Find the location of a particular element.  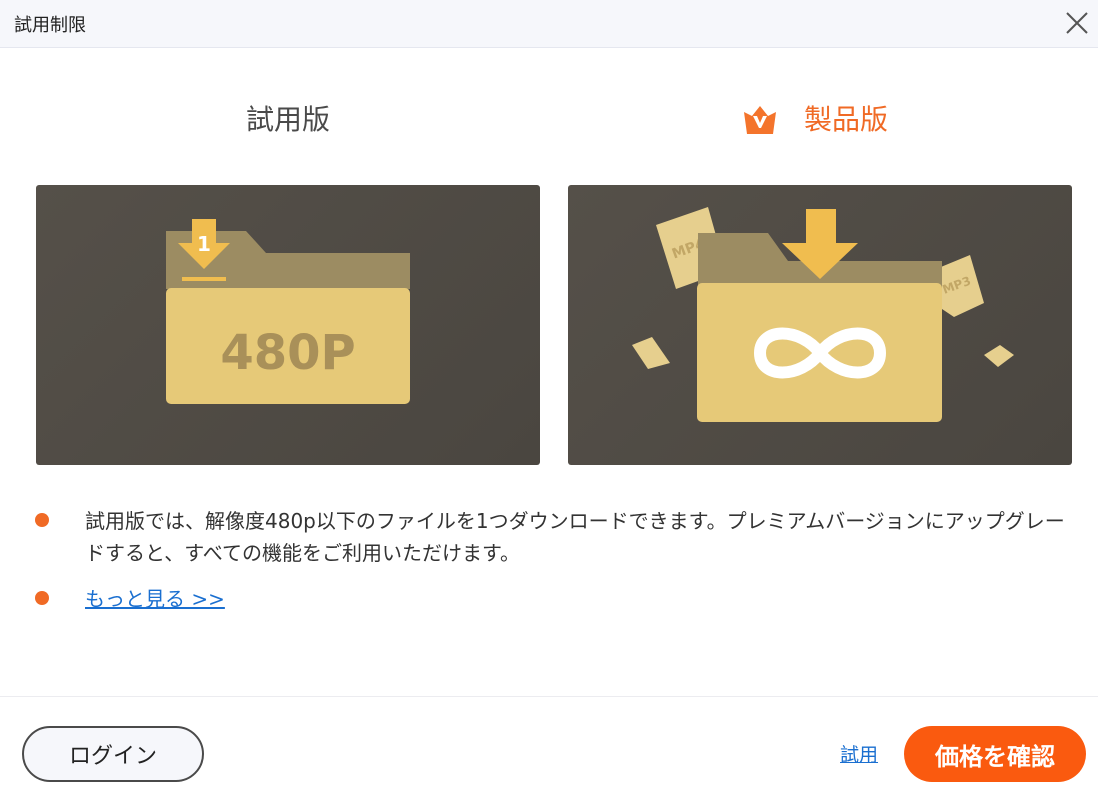

title-bar: 試用制限 is located at coordinates (549, 24).